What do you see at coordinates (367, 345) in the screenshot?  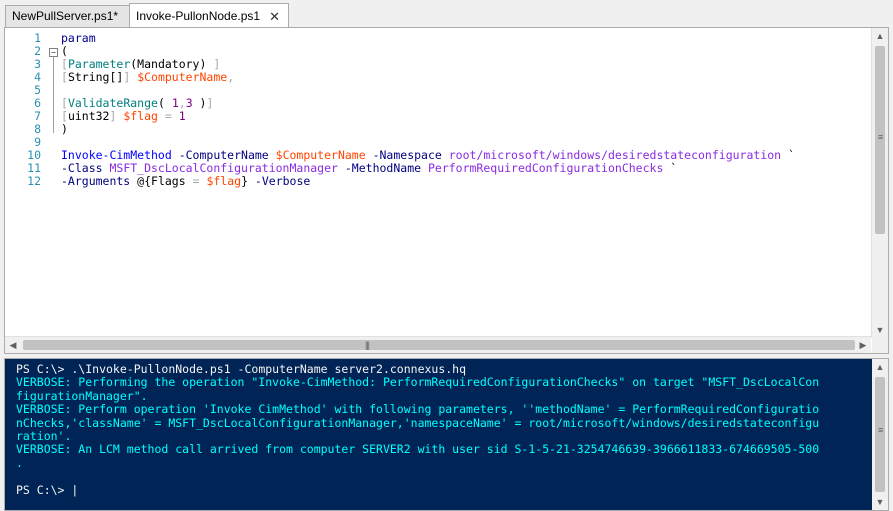 I see `grip-icon: |||` at bounding box center [367, 345].